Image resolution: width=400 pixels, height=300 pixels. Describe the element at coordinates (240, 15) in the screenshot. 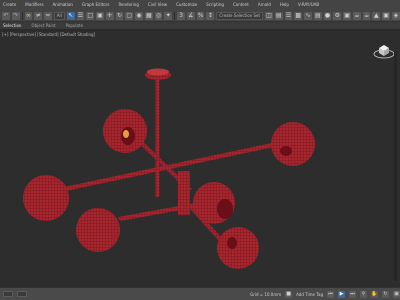

I see `named-selection-dropdown: Create Selection Set` at that location.